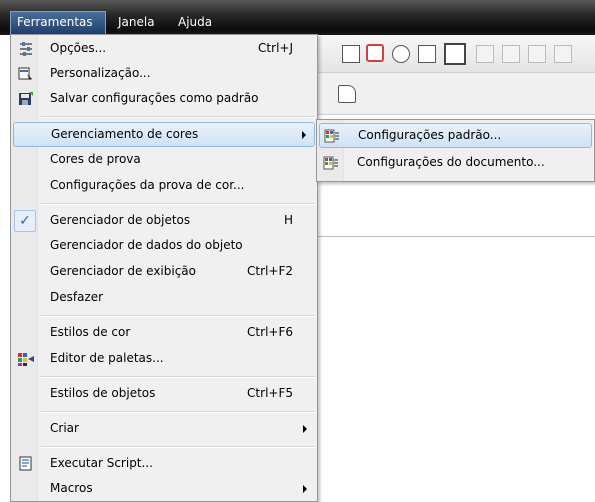 Image resolution: width=595 pixels, height=502 pixels. I want to click on toolbar-button-zoom-icon, so click(401, 54).